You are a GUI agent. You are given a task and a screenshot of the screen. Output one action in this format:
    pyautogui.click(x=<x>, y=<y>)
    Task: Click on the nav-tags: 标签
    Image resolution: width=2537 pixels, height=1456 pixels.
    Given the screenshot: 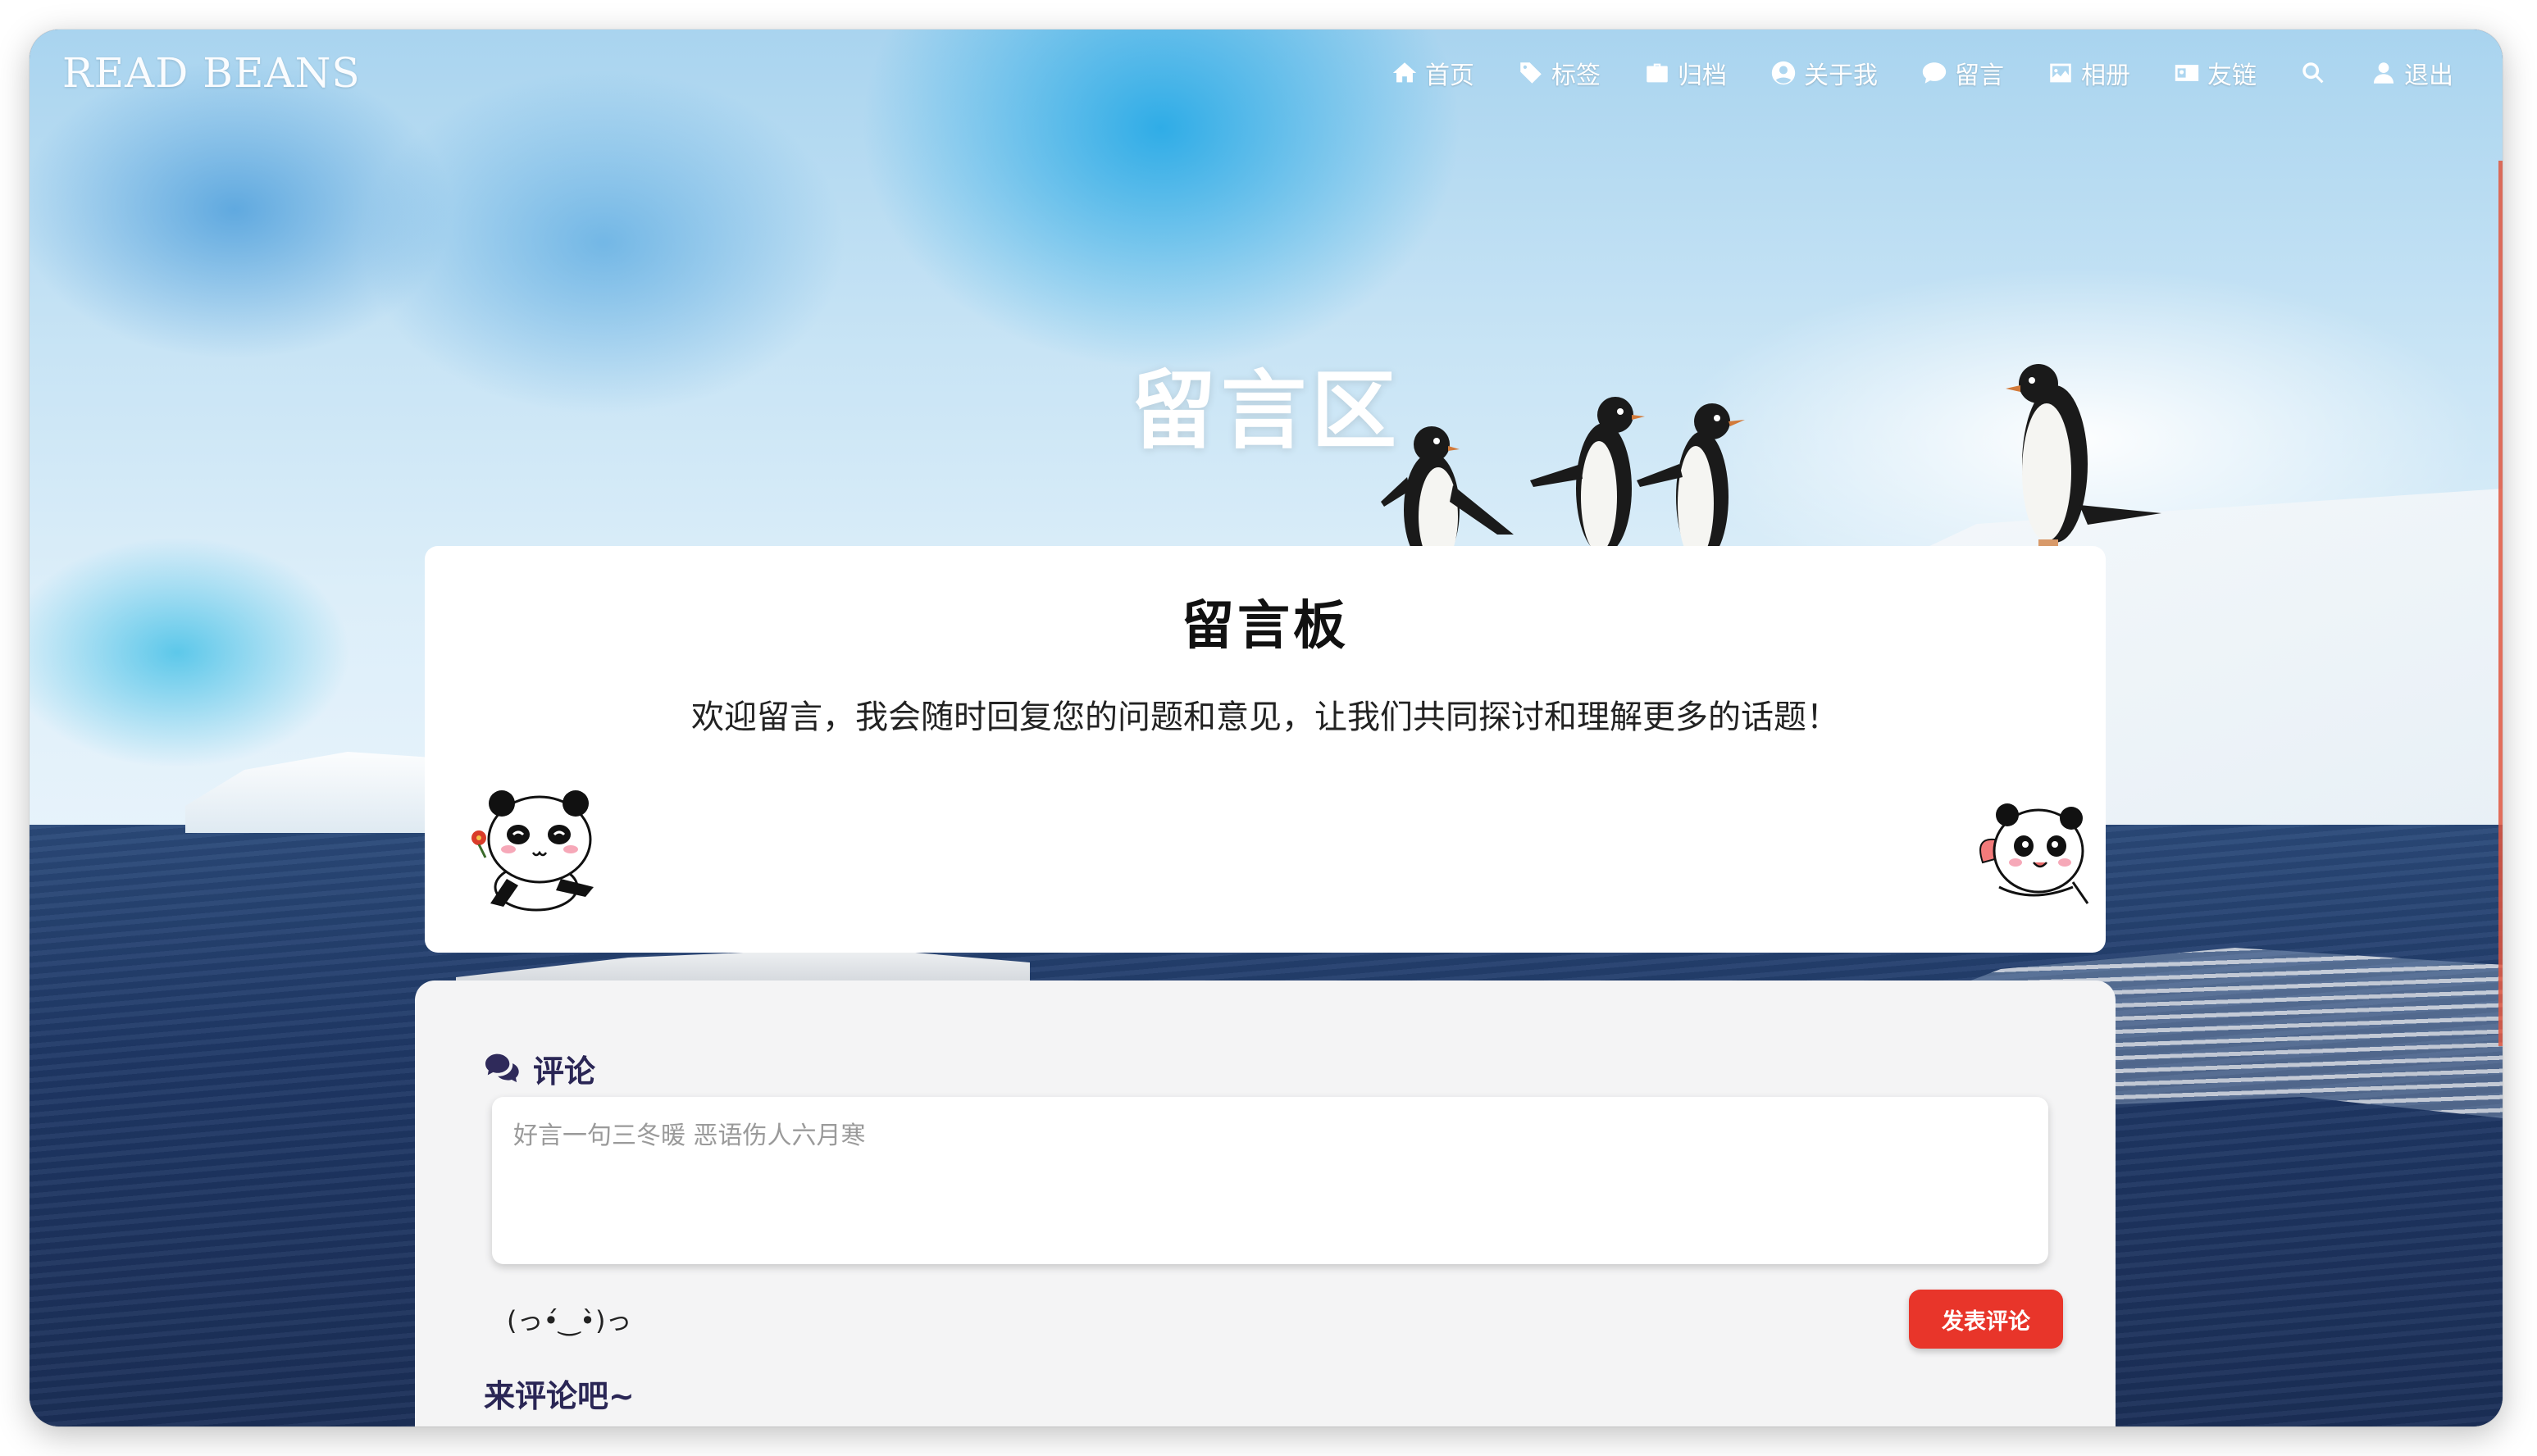 What is the action you would take?
    pyautogui.click(x=1559, y=73)
    